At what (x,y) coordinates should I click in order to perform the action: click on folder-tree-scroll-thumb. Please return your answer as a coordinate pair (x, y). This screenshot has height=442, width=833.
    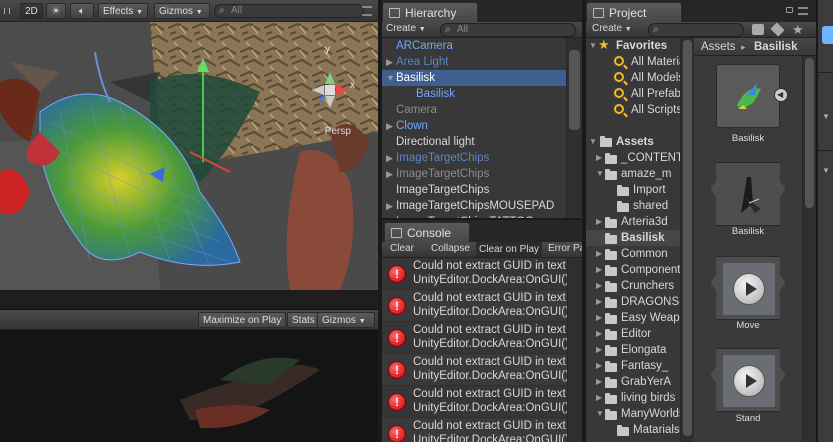
    Looking at the image, I should click on (687, 238).